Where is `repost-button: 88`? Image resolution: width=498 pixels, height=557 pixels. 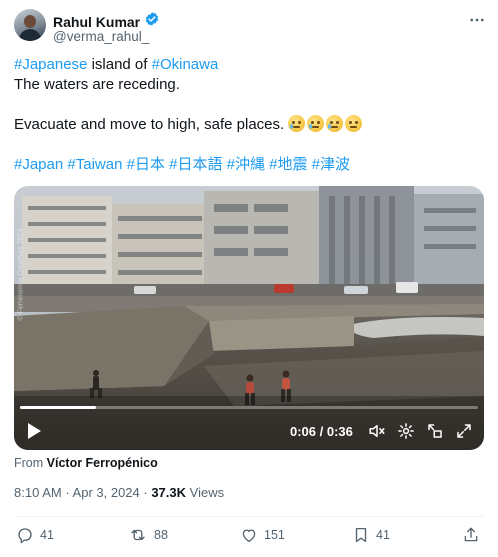
repost-button: 88 is located at coordinates (148, 535).